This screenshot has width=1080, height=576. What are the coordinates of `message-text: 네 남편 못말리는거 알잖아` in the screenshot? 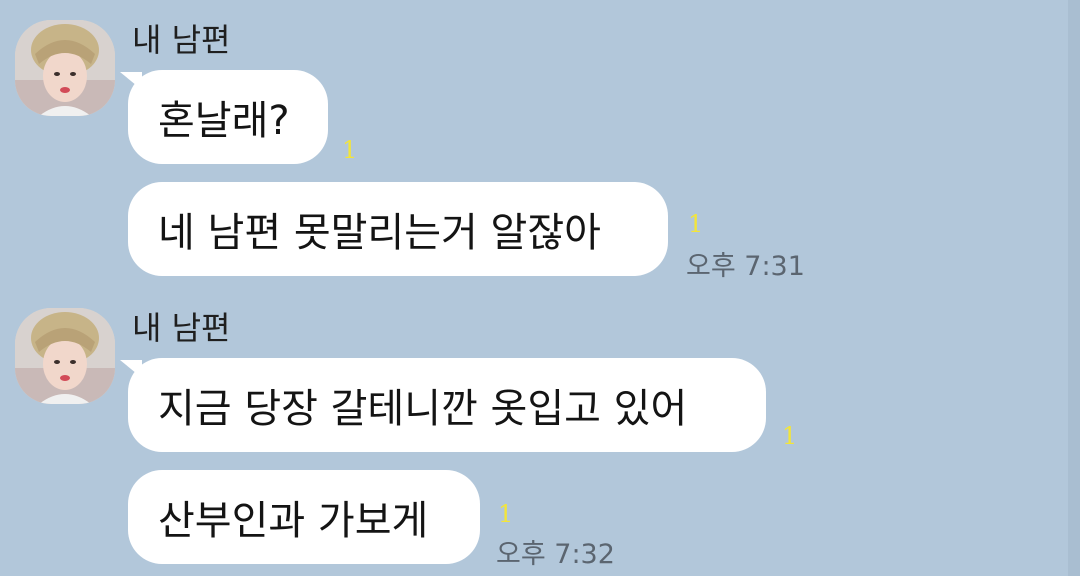 It's located at (379, 233).